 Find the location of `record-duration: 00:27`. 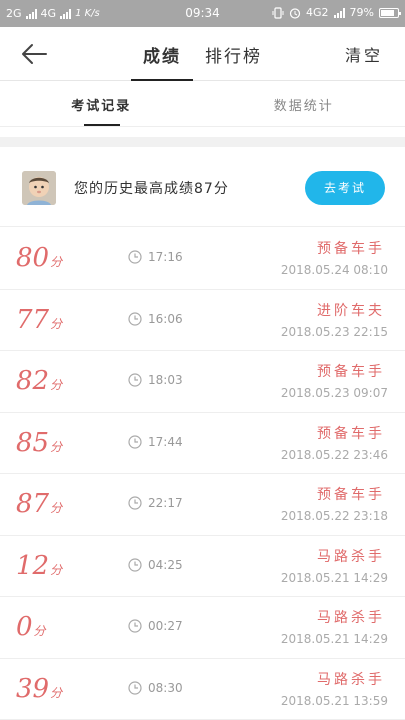

record-duration: 00:27 is located at coordinates (155, 626).